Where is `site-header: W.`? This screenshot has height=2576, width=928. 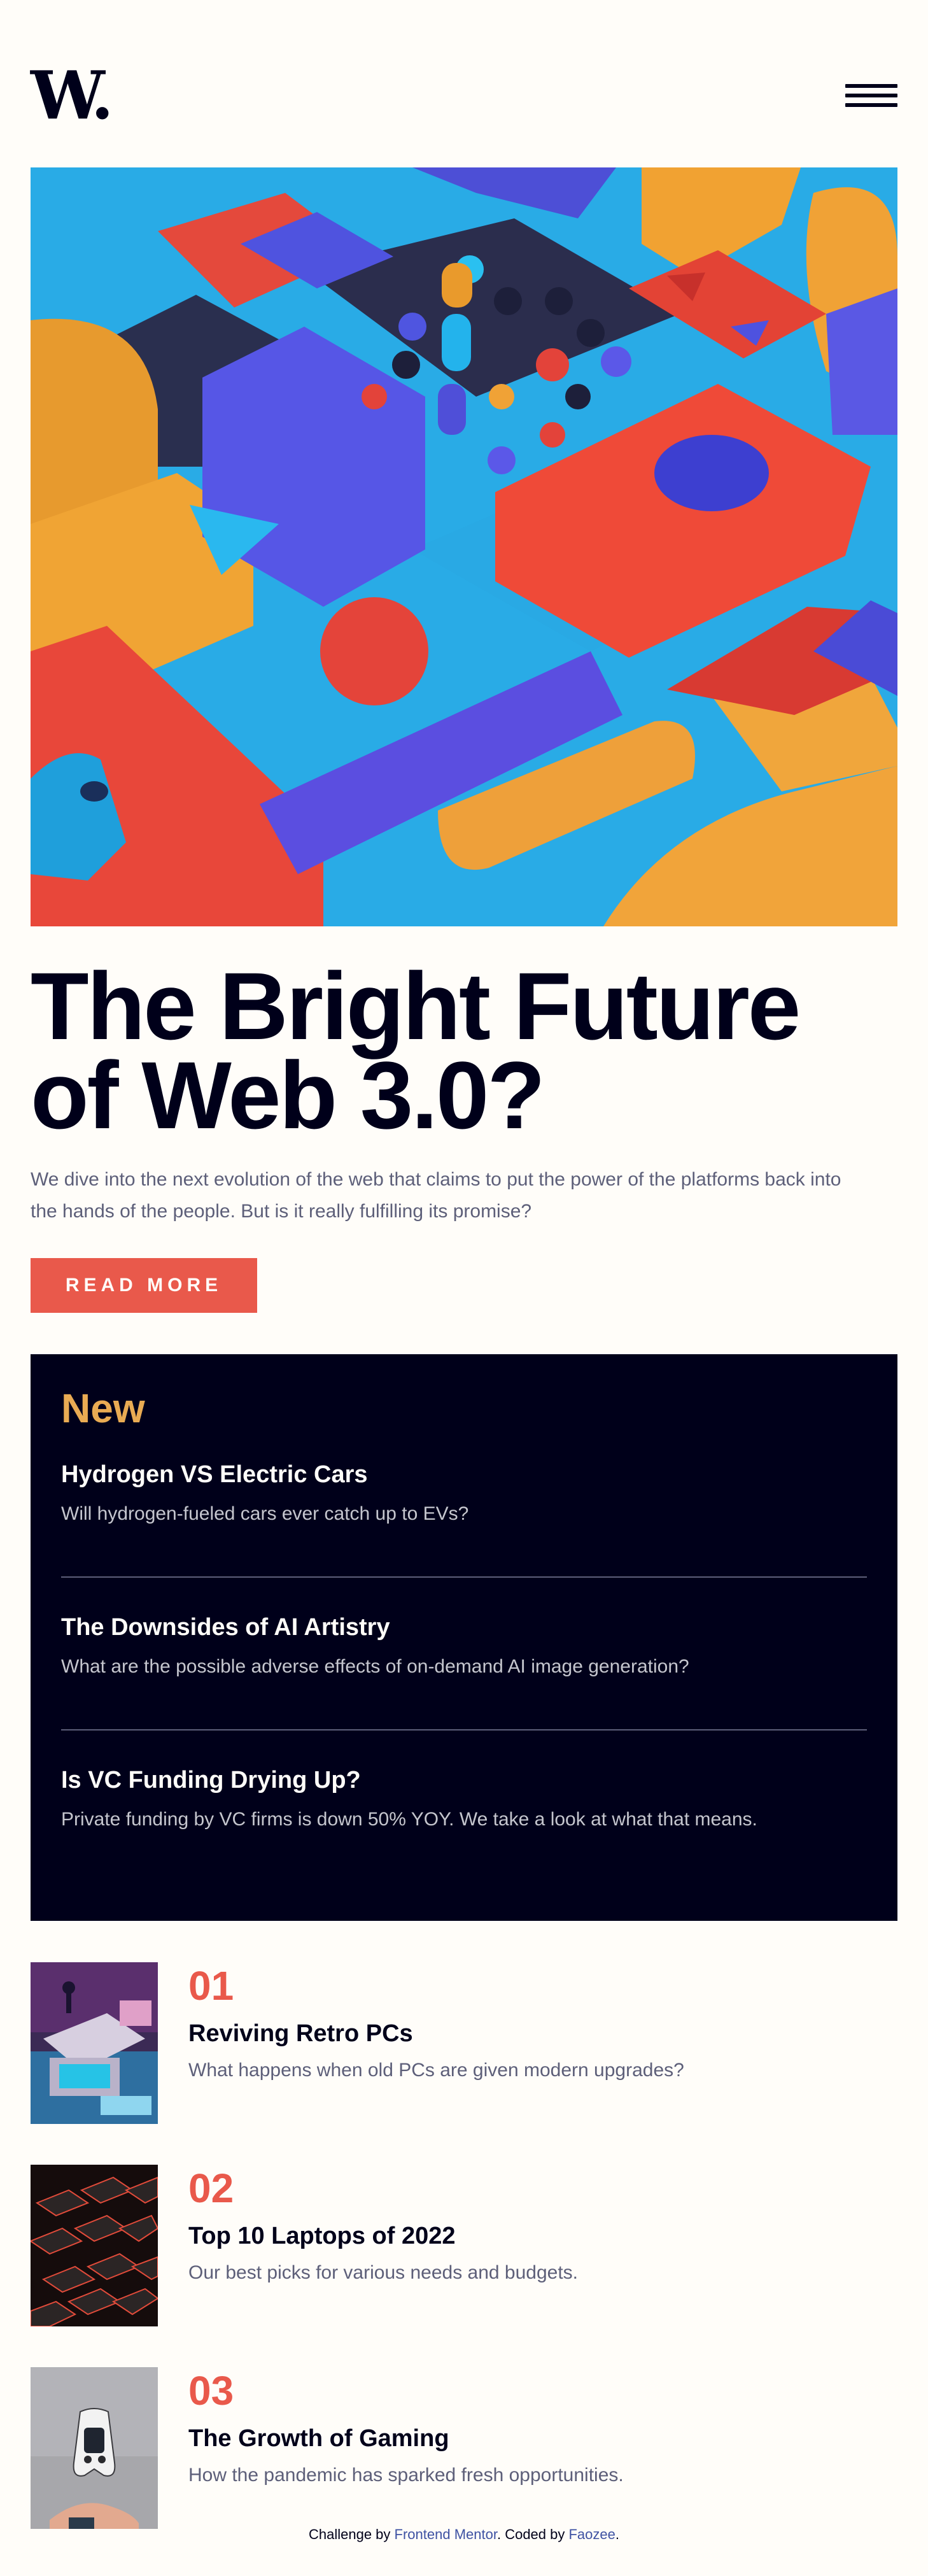 site-header: W. is located at coordinates (464, 95).